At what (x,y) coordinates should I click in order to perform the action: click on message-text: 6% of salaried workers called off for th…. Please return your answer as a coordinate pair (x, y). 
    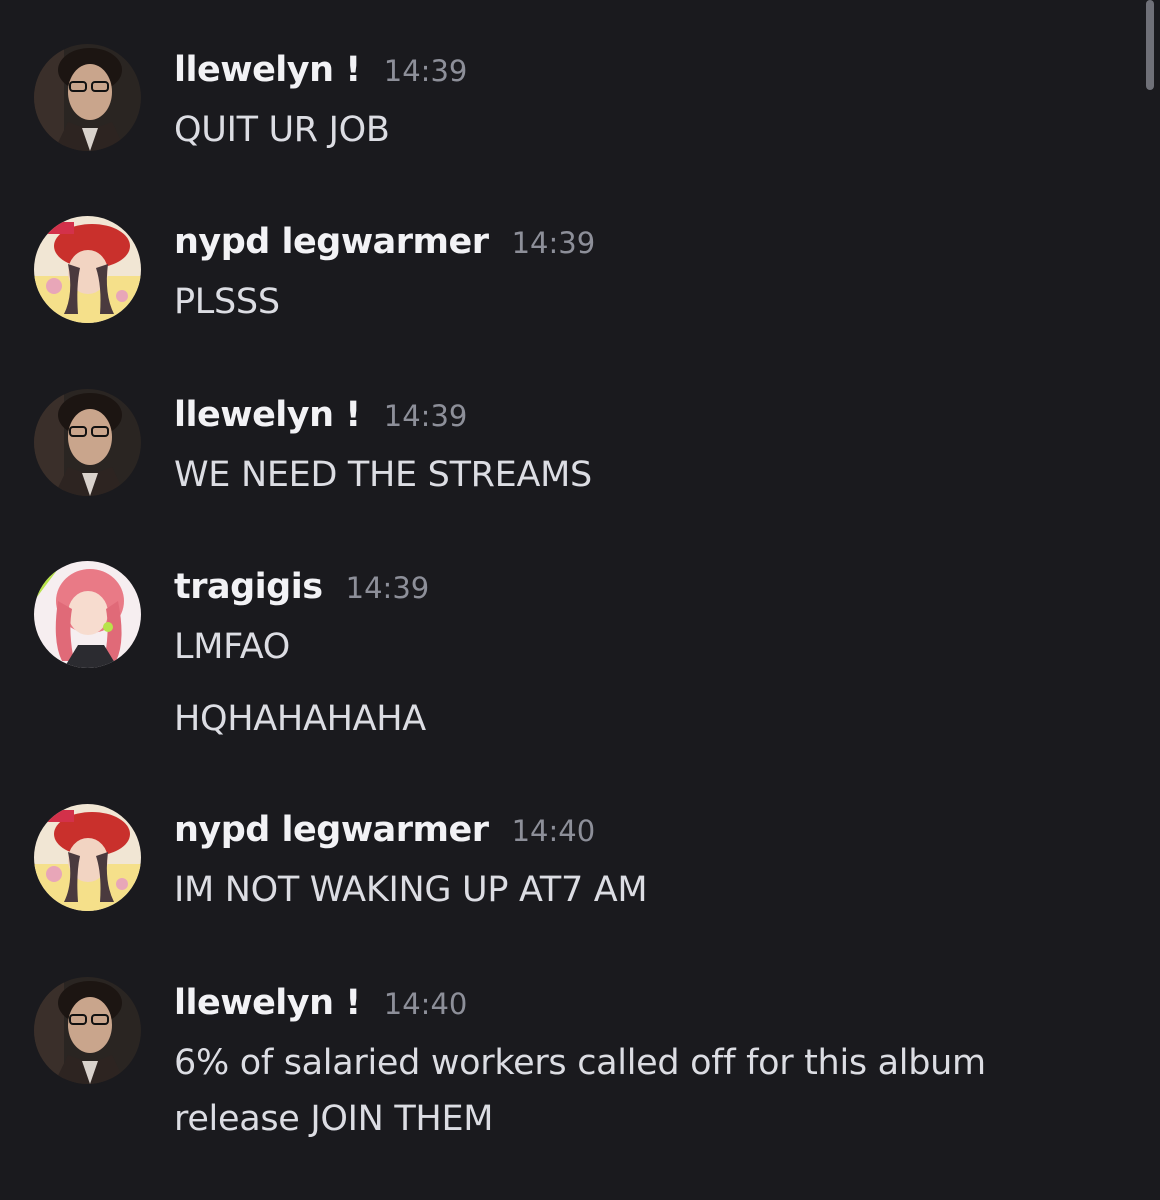
    Looking at the image, I should click on (580, 1091).